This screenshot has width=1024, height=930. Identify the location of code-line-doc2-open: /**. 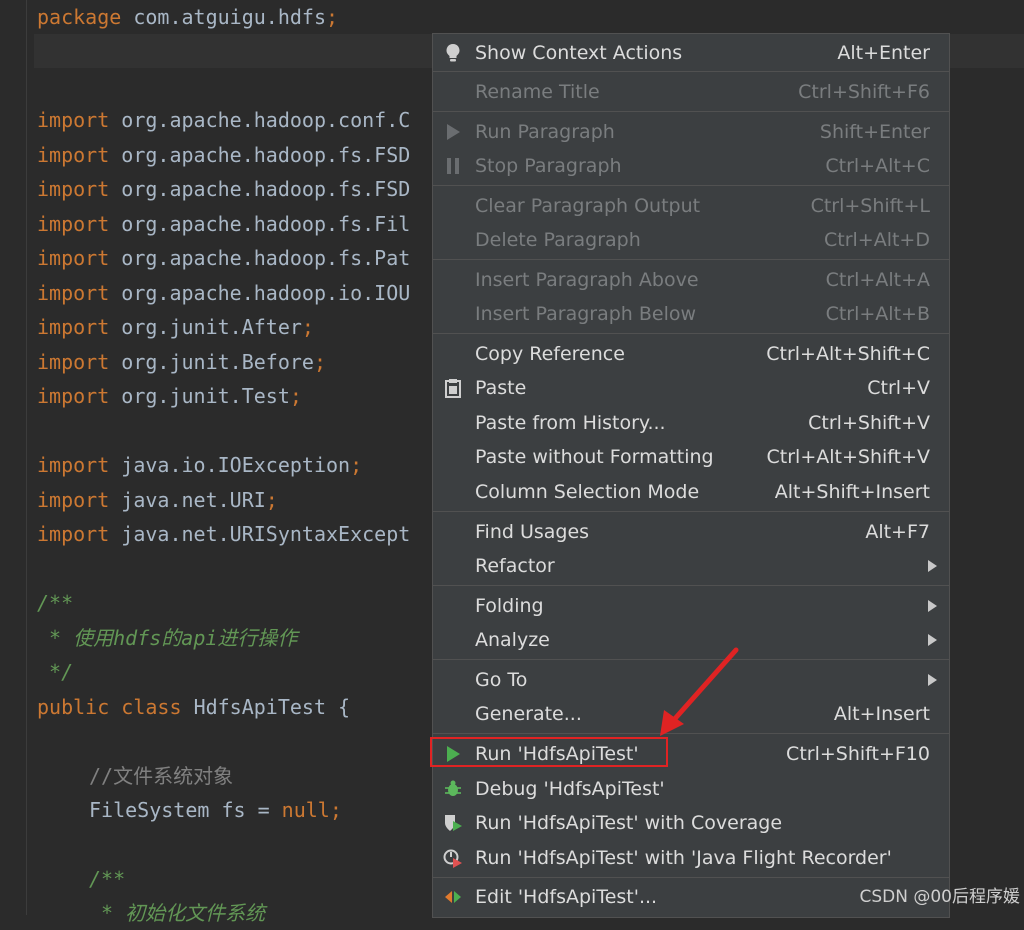
(107, 879).